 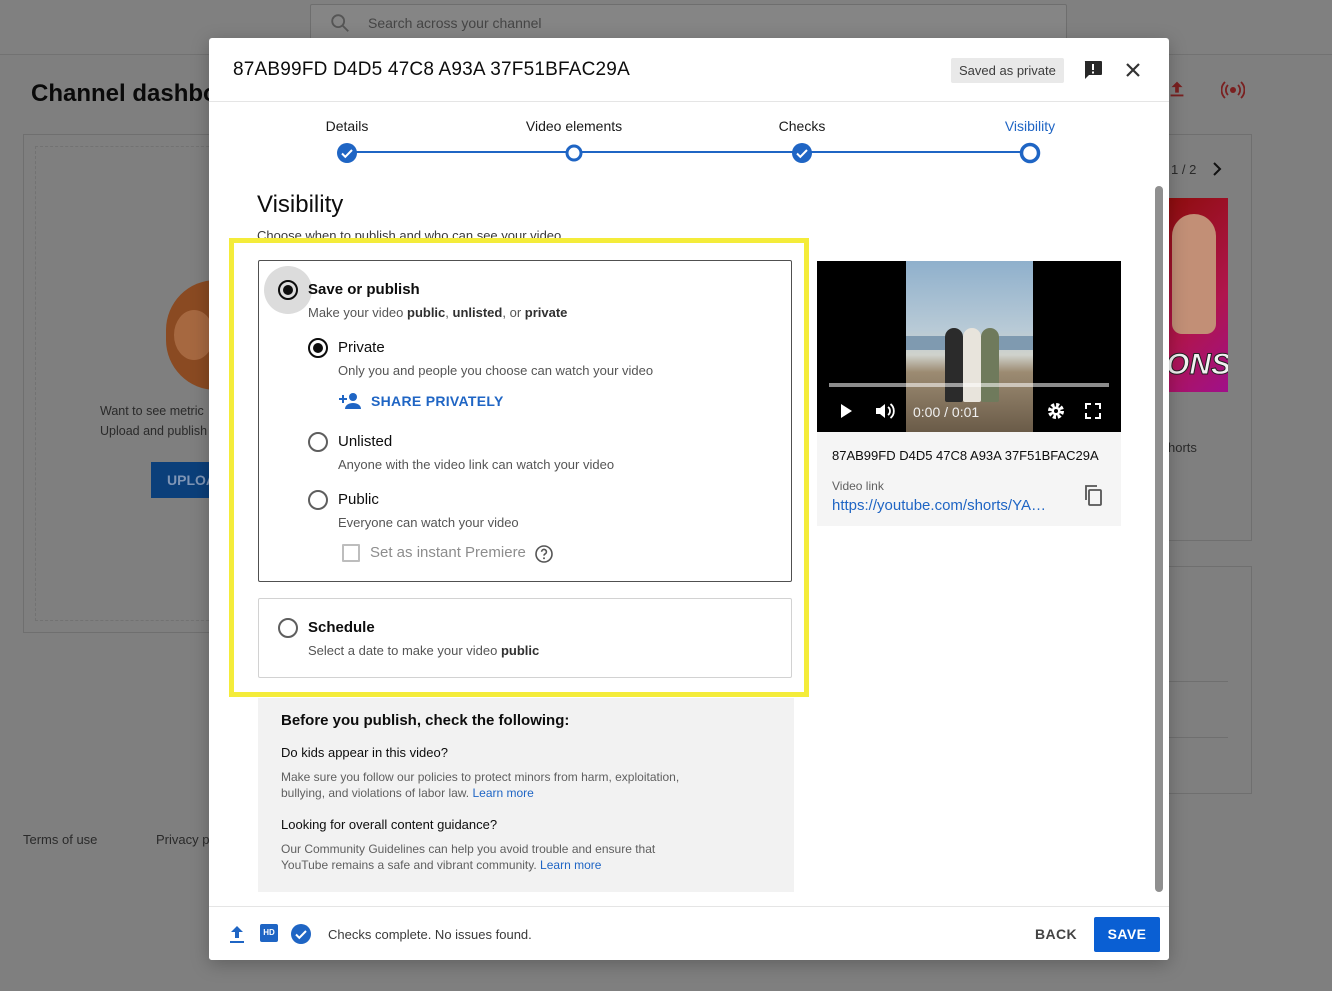 What do you see at coordinates (1030, 126) in the screenshot?
I see `step-visibility-label: Visibility` at bounding box center [1030, 126].